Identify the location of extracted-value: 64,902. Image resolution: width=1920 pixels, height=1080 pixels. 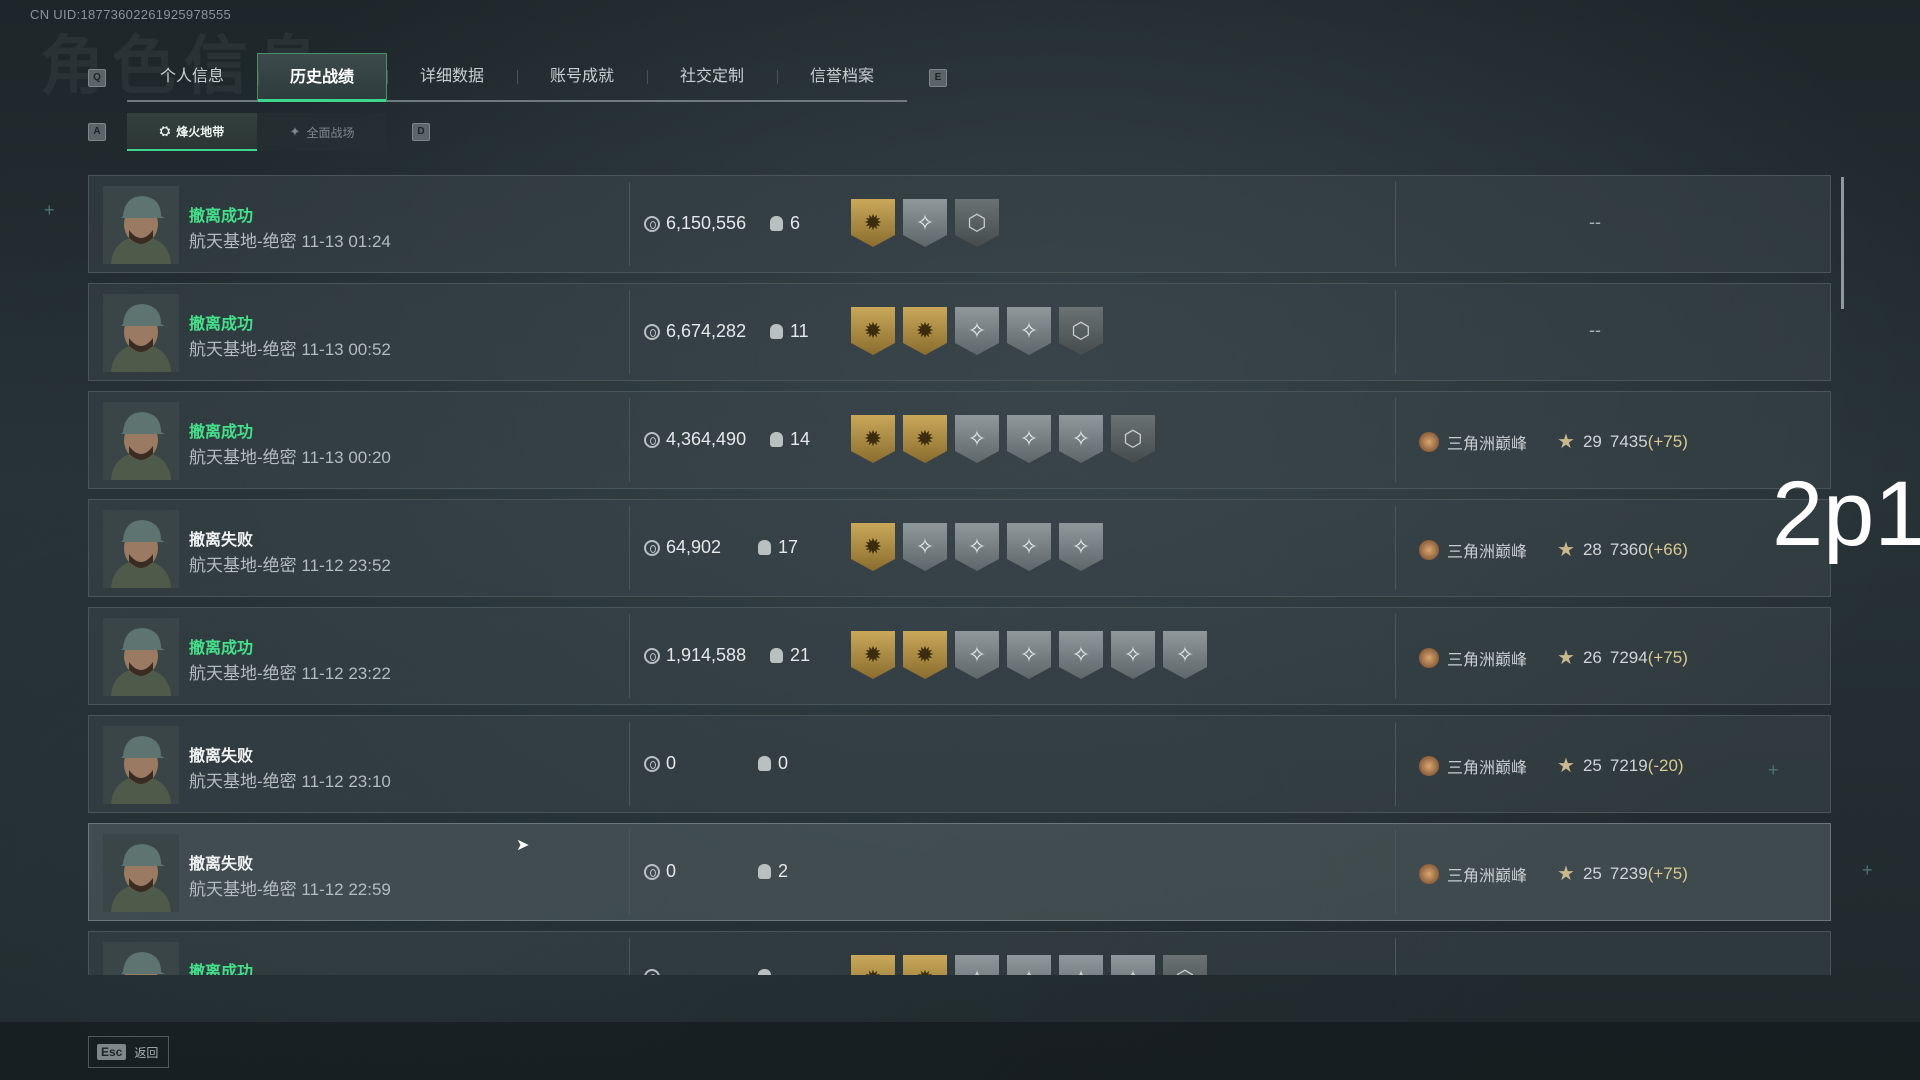
(682, 547).